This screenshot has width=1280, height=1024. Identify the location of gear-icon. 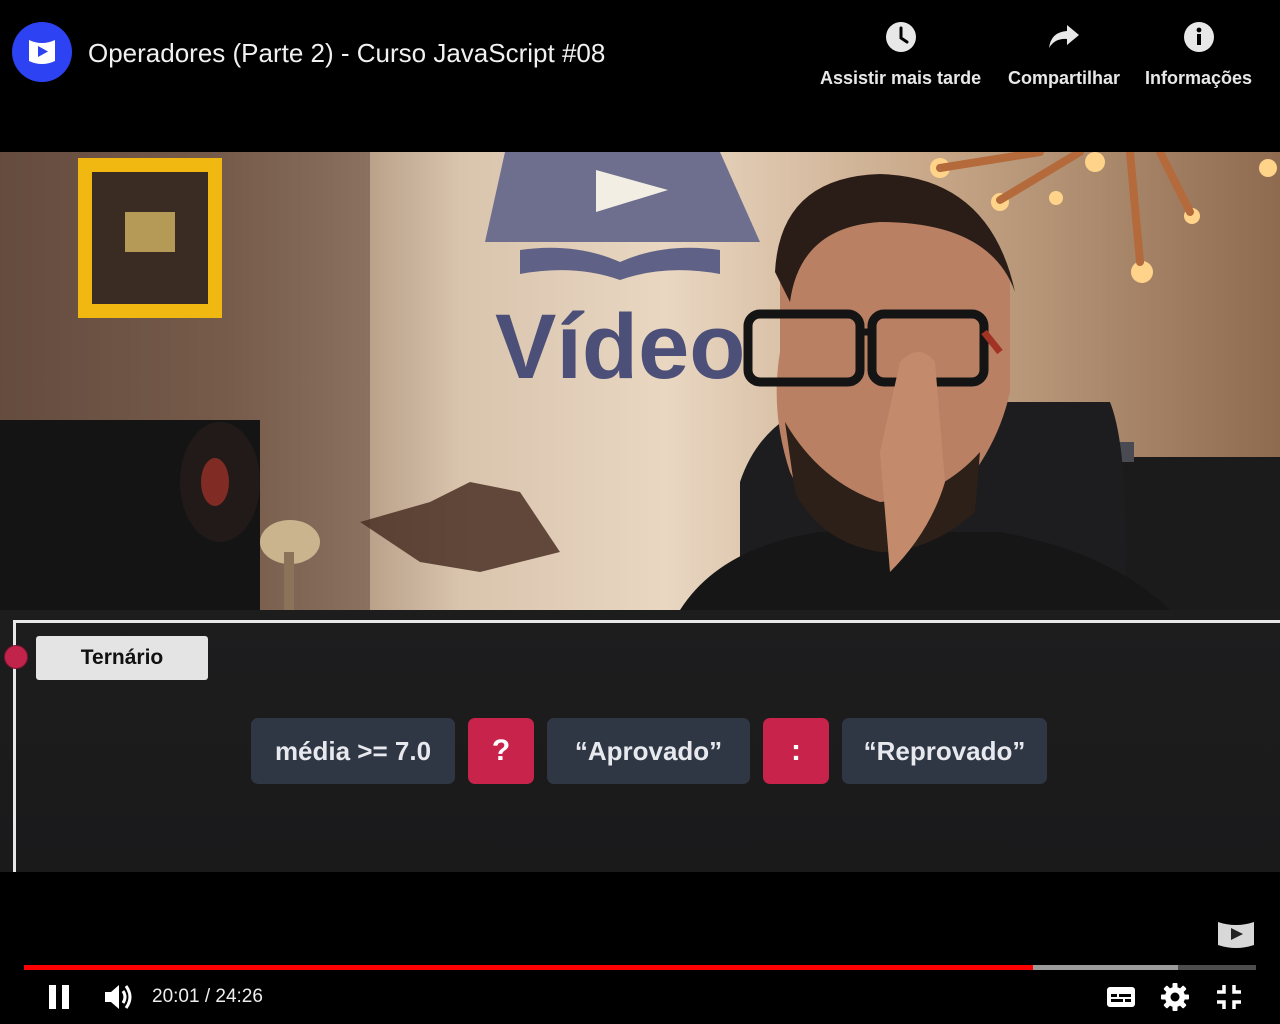
(1175, 997).